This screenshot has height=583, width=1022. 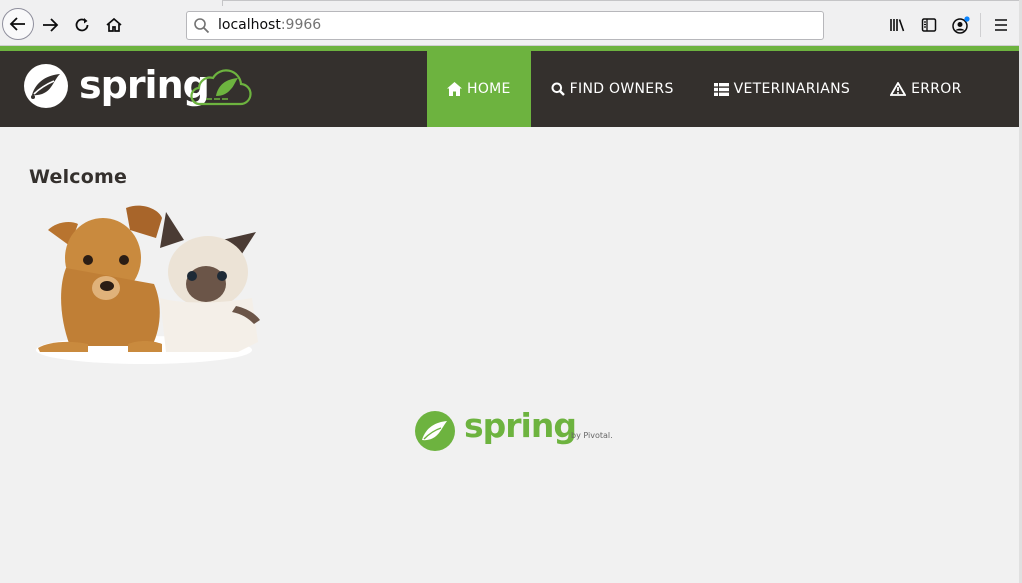 What do you see at coordinates (936, 89) in the screenshot?
I see `nav-item-label: ERROR` at bounding box center [936, 89].